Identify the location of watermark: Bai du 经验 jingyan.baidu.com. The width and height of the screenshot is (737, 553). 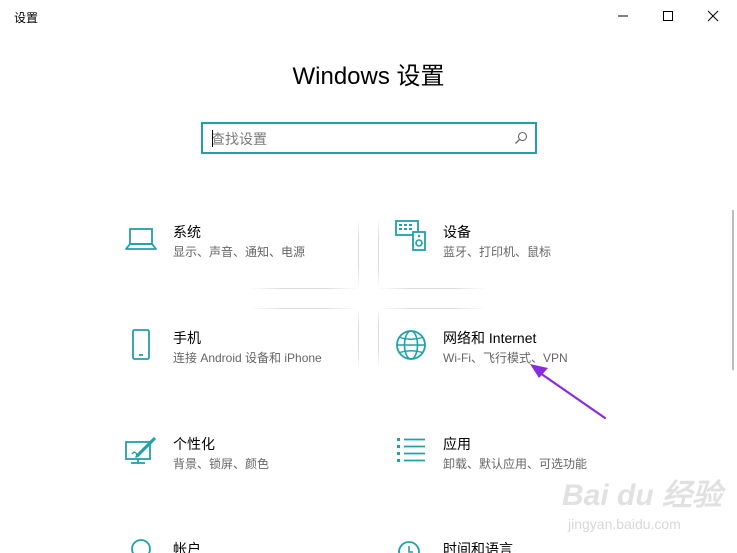
(647, 508).